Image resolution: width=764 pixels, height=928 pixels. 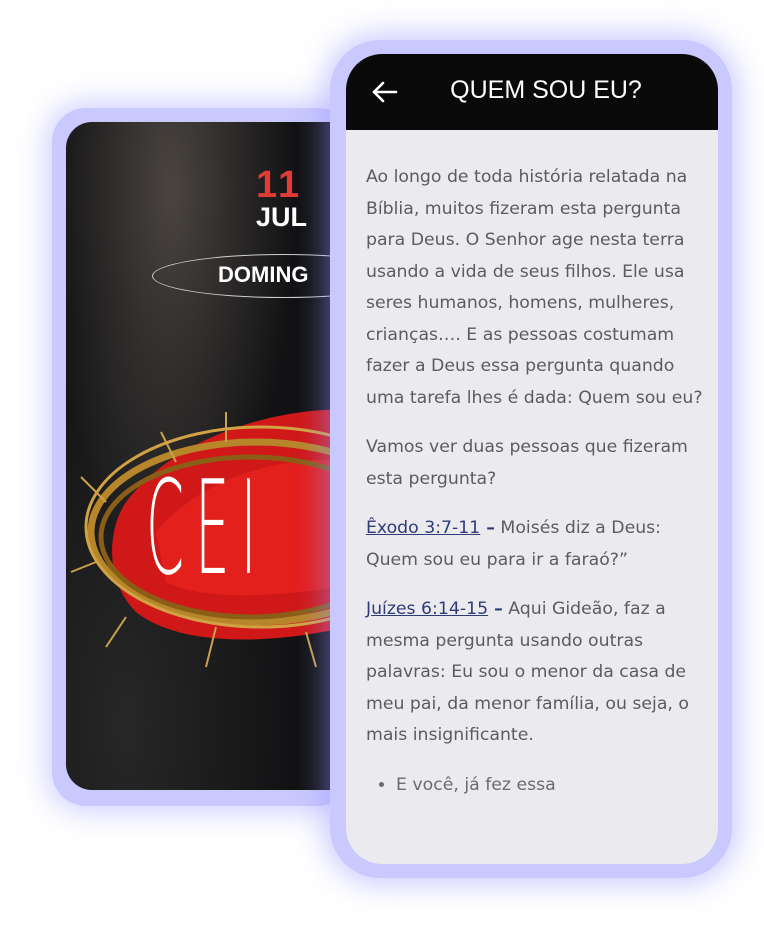 What do you see at coordinates (546, 90) in the screenshot?
I see `page-title: QUEM SOU EU?` at bounding box center [546, 90].